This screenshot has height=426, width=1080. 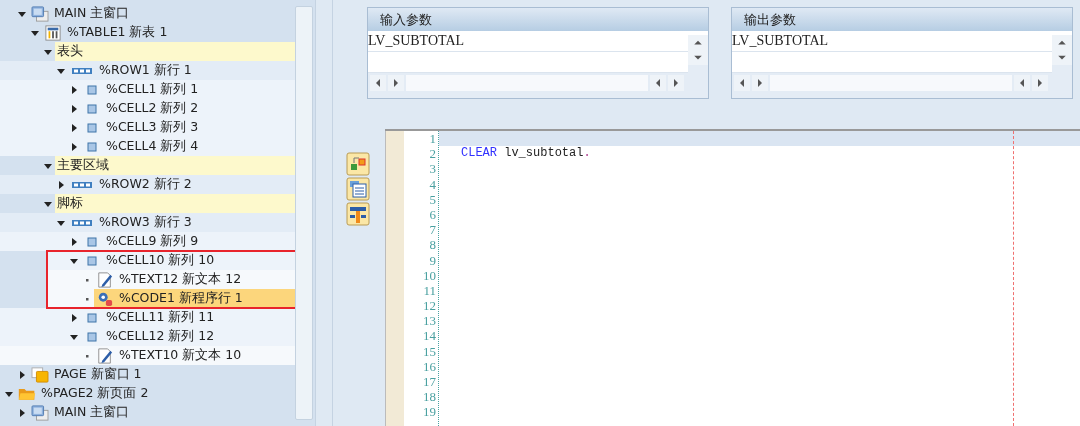 What do you see at coordinates (526, 153) in the screenshot?
I see `code-line: CLEAR lv_subtotal.` at bounding box center [526, 153].